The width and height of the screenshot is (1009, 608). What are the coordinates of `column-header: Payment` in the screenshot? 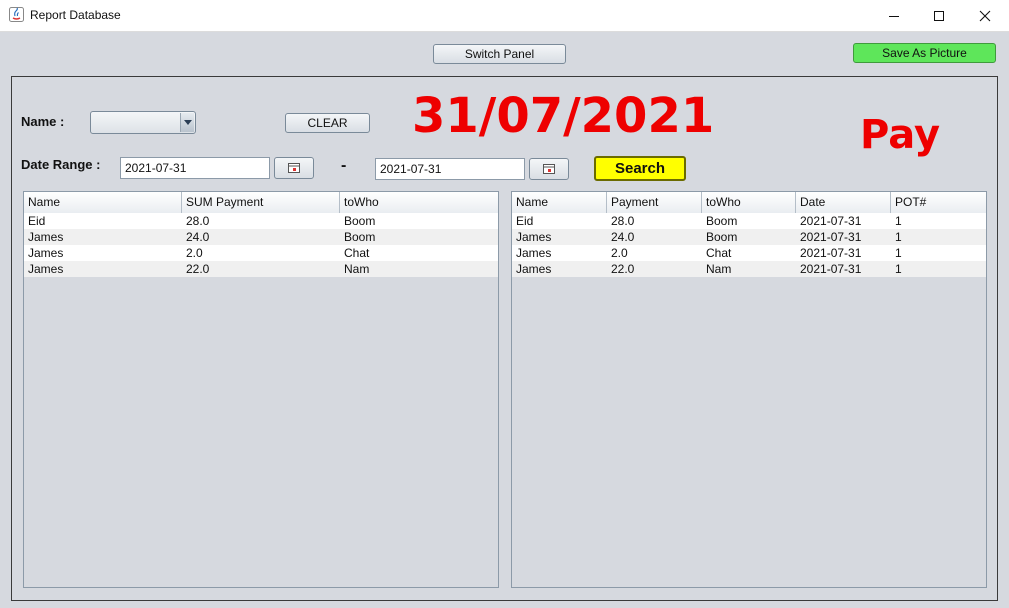 It's located at (654, 202).